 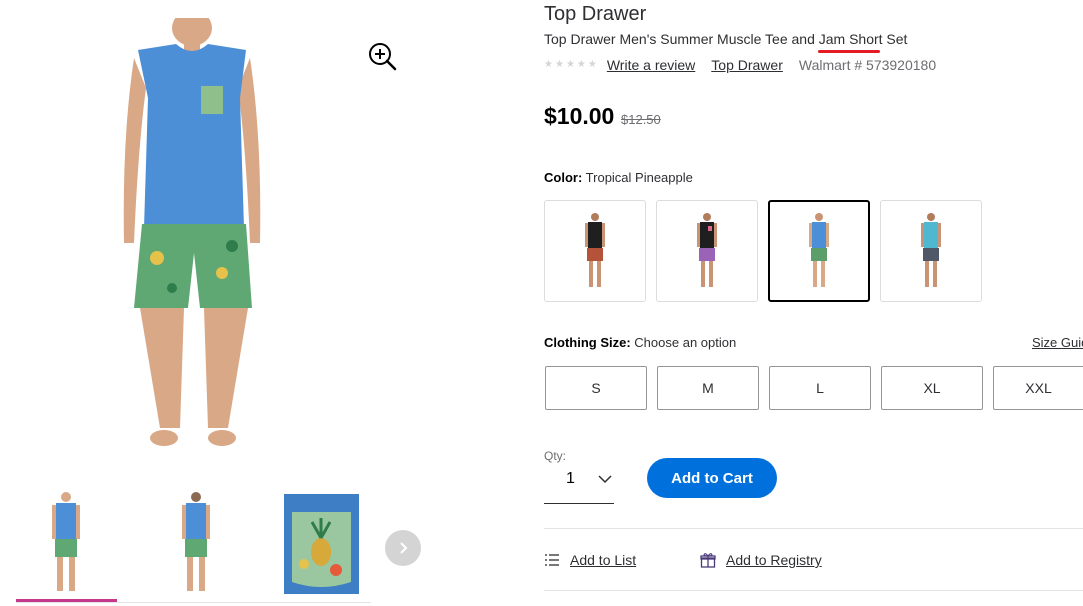 I want to click on zoom-in-icon, so click(x=382, y=56).